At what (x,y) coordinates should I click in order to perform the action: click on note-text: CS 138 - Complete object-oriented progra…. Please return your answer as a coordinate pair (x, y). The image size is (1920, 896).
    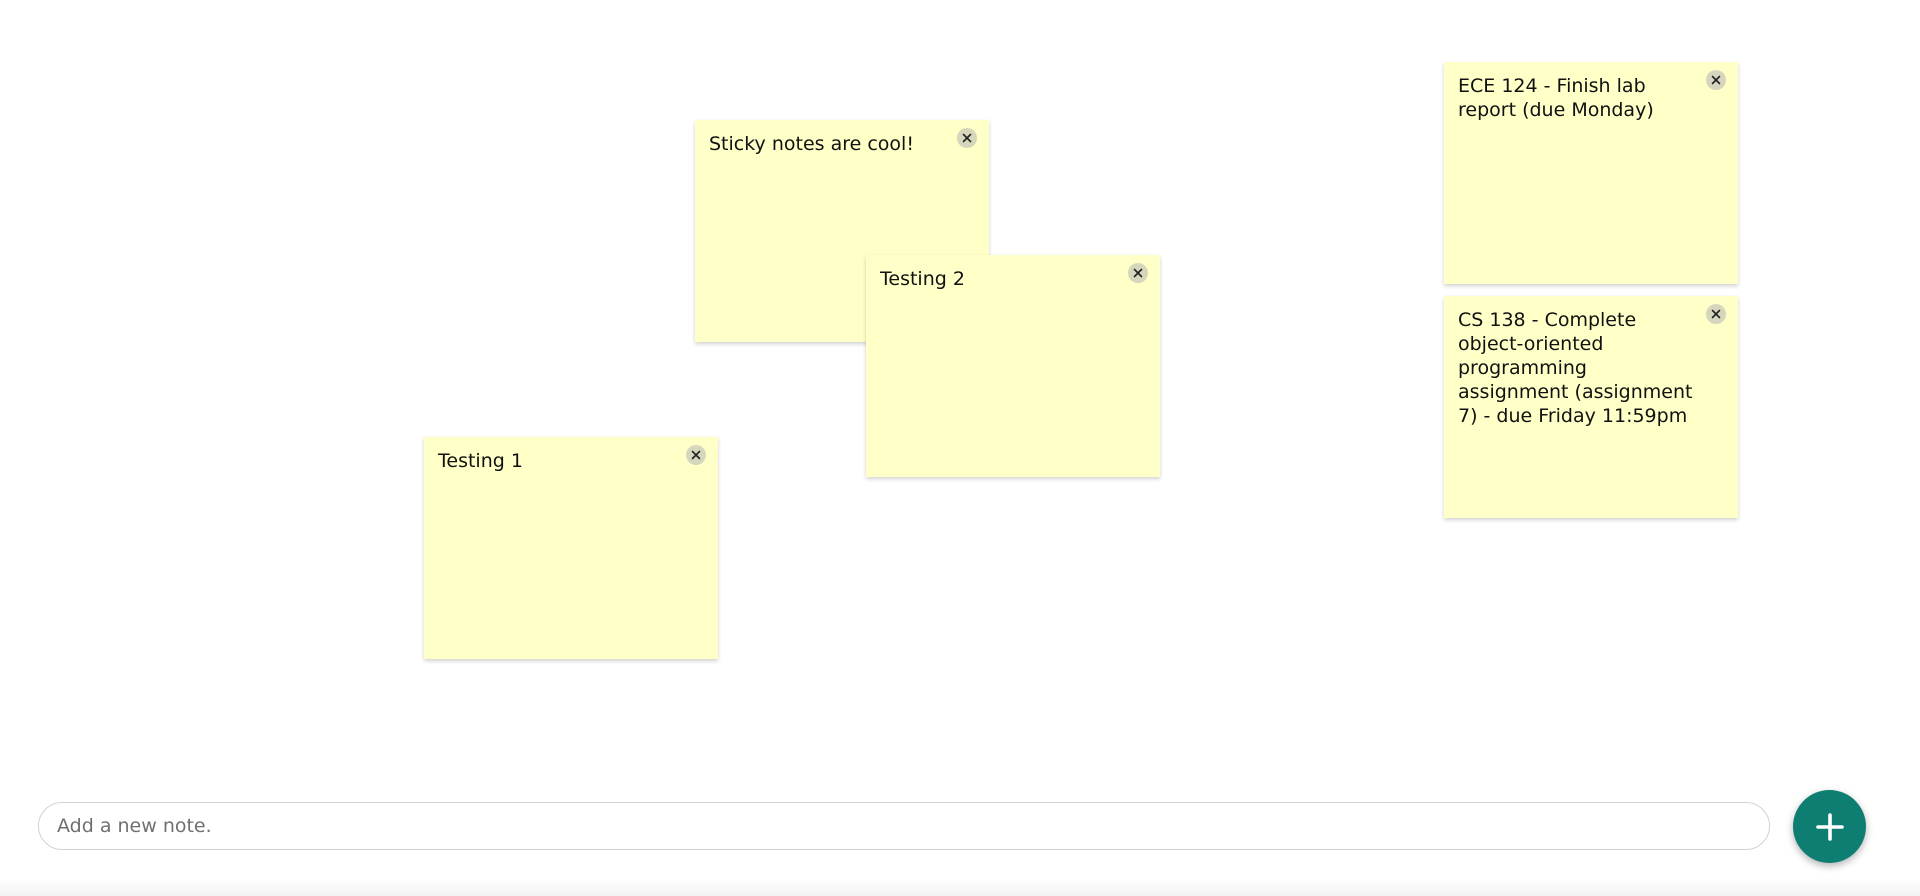
    Looking at the image, I should click on (1576, 368).